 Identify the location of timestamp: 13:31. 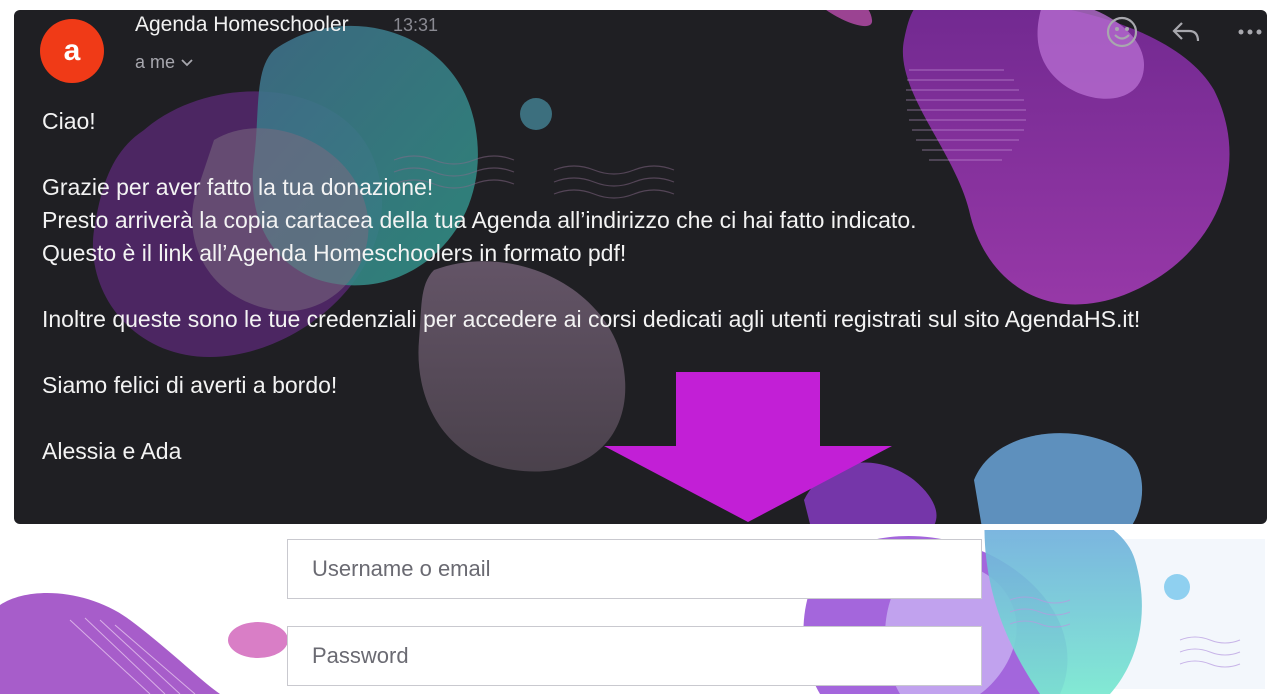
(416, 25).